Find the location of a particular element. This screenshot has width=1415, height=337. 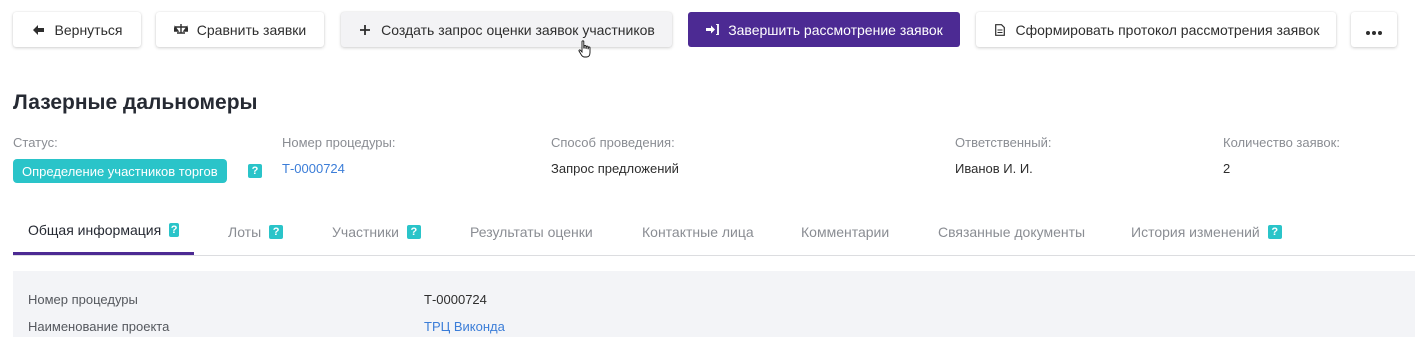

tab-label: История изменений is located at coordinates (1195, 231).